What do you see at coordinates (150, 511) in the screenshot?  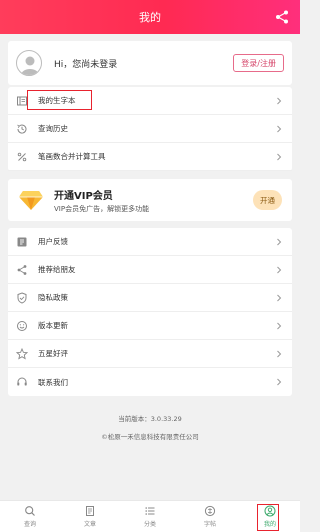 I see `list-icon` at bounding box center [150, 511].